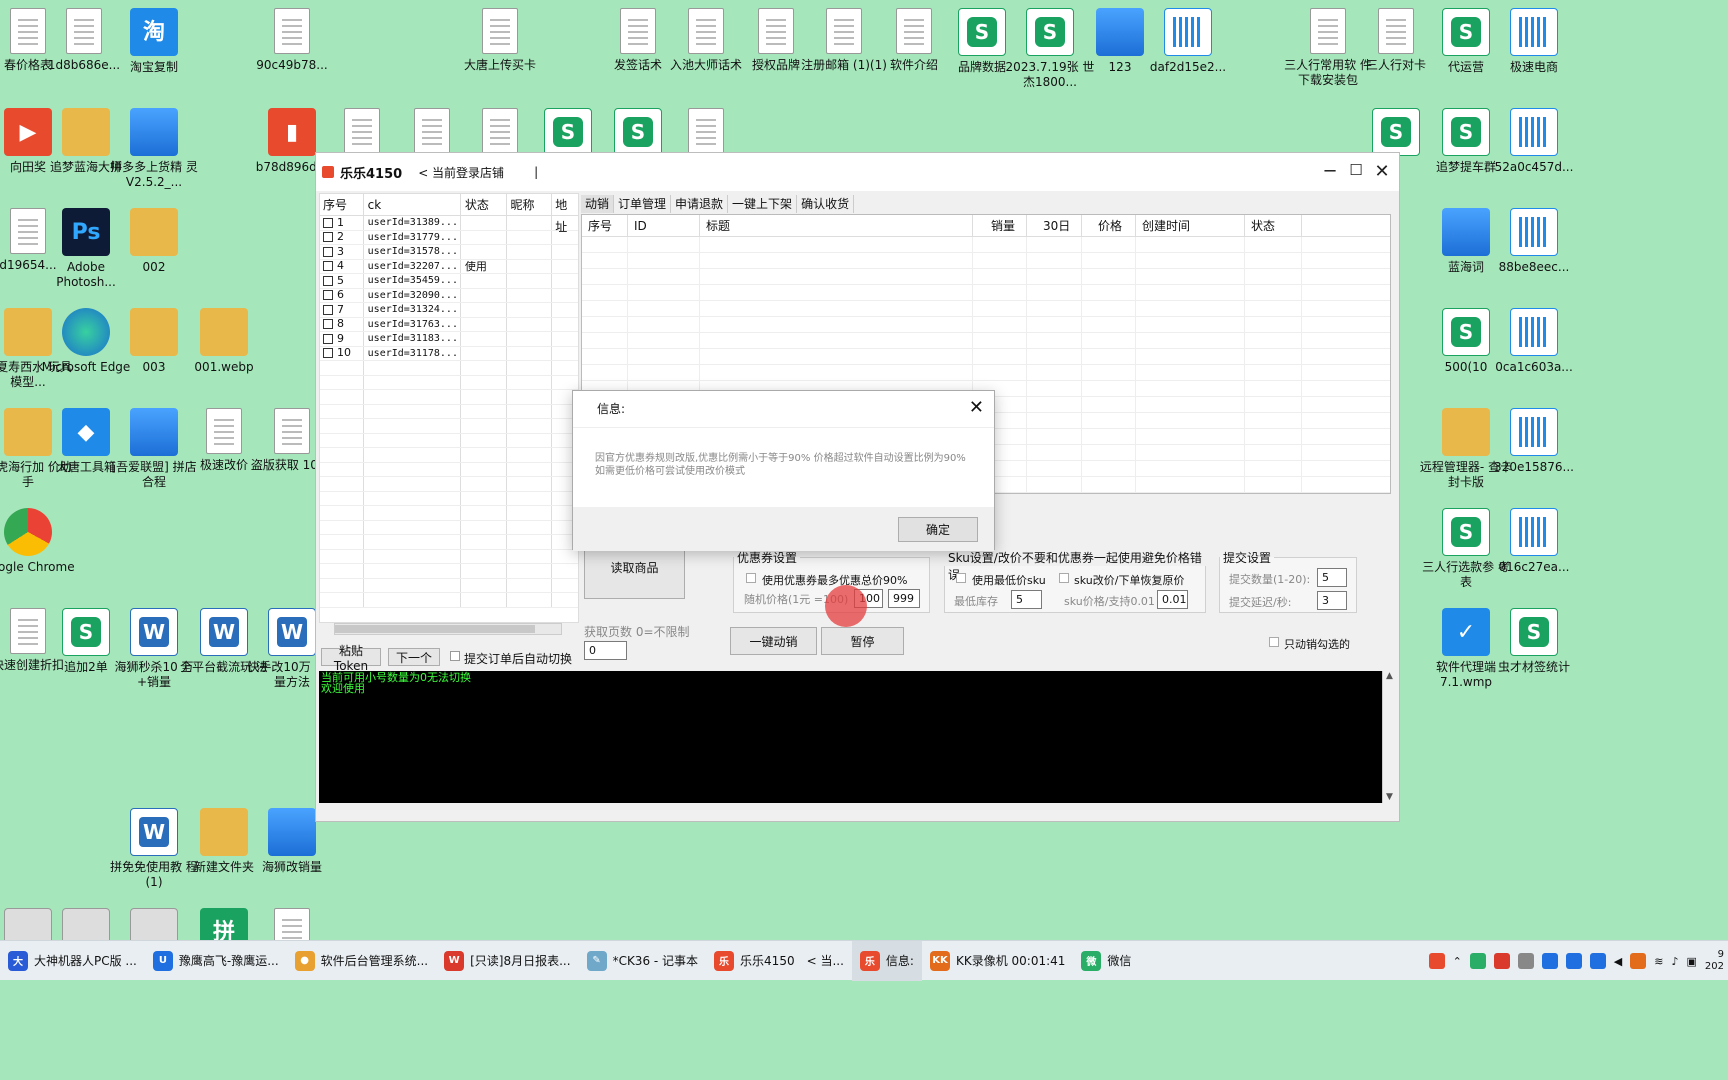 This screenshot has width=1728, height=1080. I want to click on paste-token-button: 粘贴Token, so click(351, 658).